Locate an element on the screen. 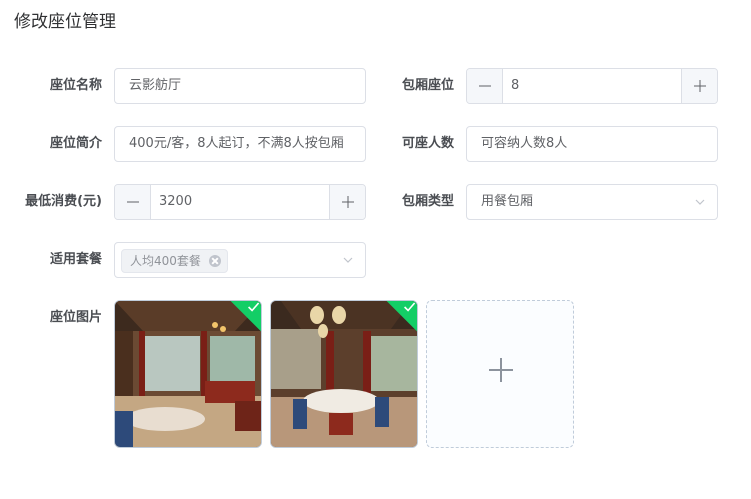 This screenshot has height=499, width=751. min-spend-value: 3200 is located at coordinates (176, 201).